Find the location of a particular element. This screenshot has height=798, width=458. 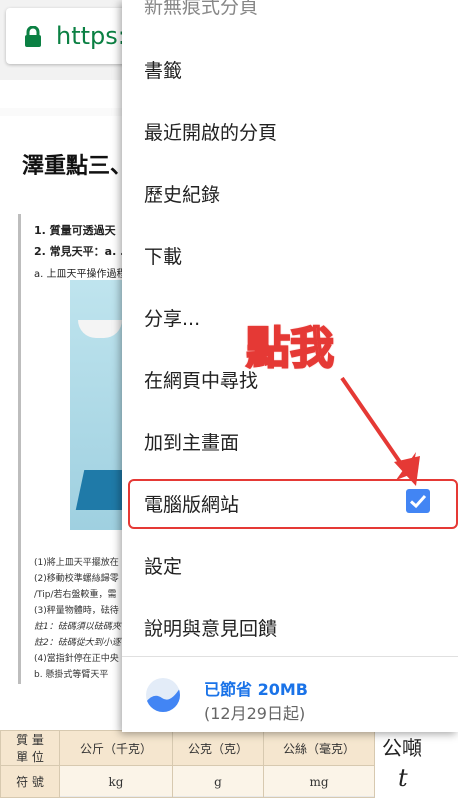

pointer-arrow-icon is located at coordinates (380, 431).